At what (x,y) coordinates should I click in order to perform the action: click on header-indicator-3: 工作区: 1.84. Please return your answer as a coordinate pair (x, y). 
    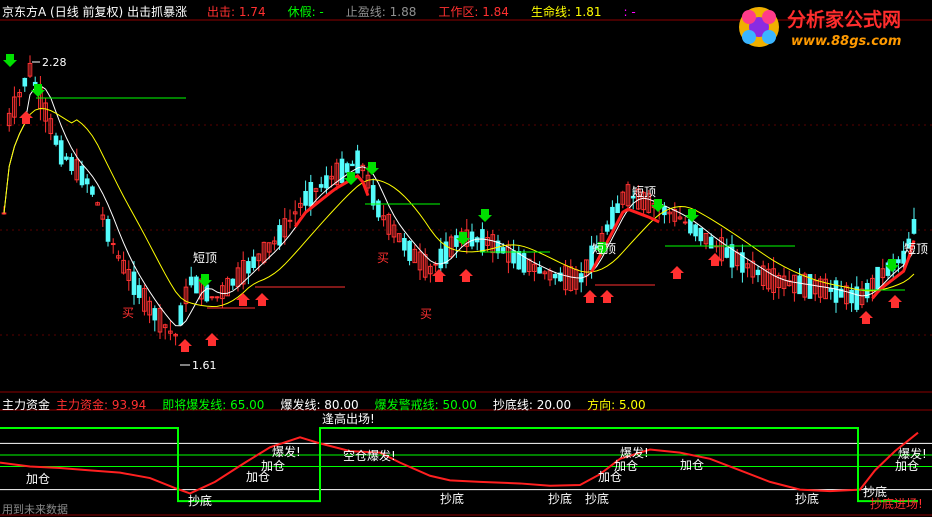
    Looking at the image, I should click on (473, 12).